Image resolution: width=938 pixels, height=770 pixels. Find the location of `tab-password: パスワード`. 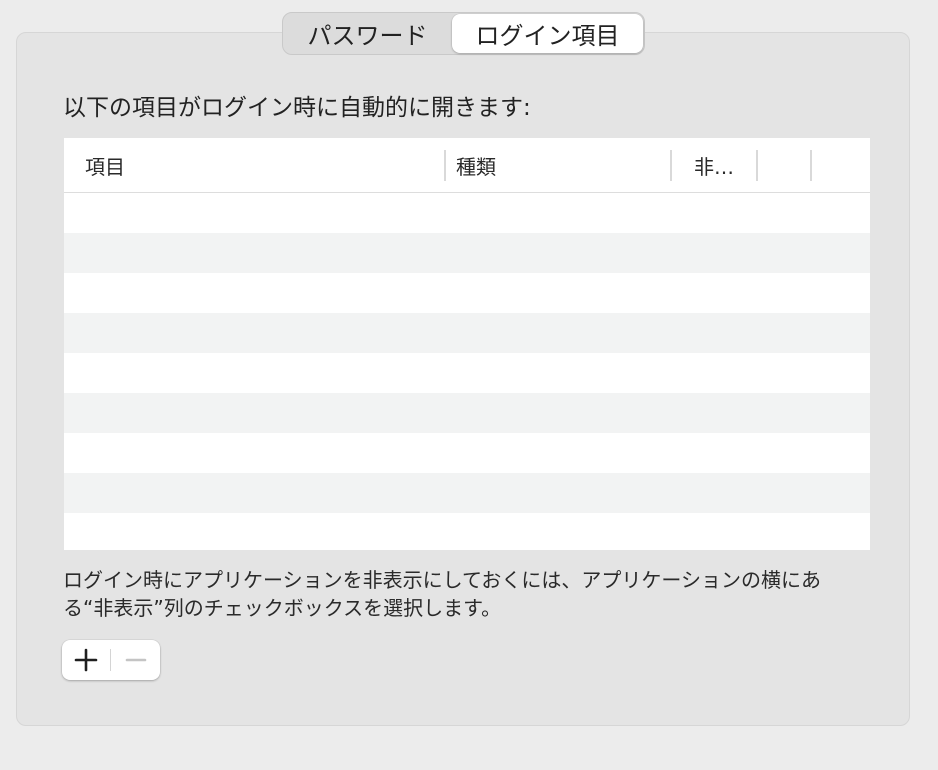

tab-password: パスワード is located at coordinates (367, 33).